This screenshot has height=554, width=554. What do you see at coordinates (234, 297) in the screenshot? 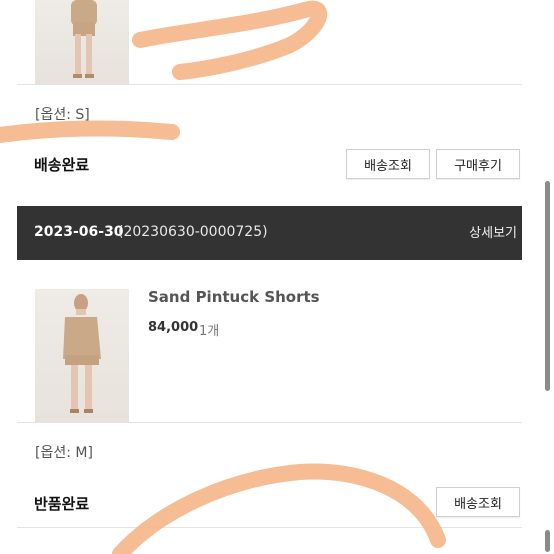
I see `product-name: Sand Pintuck Shorts` at bounding box center [234, 297].